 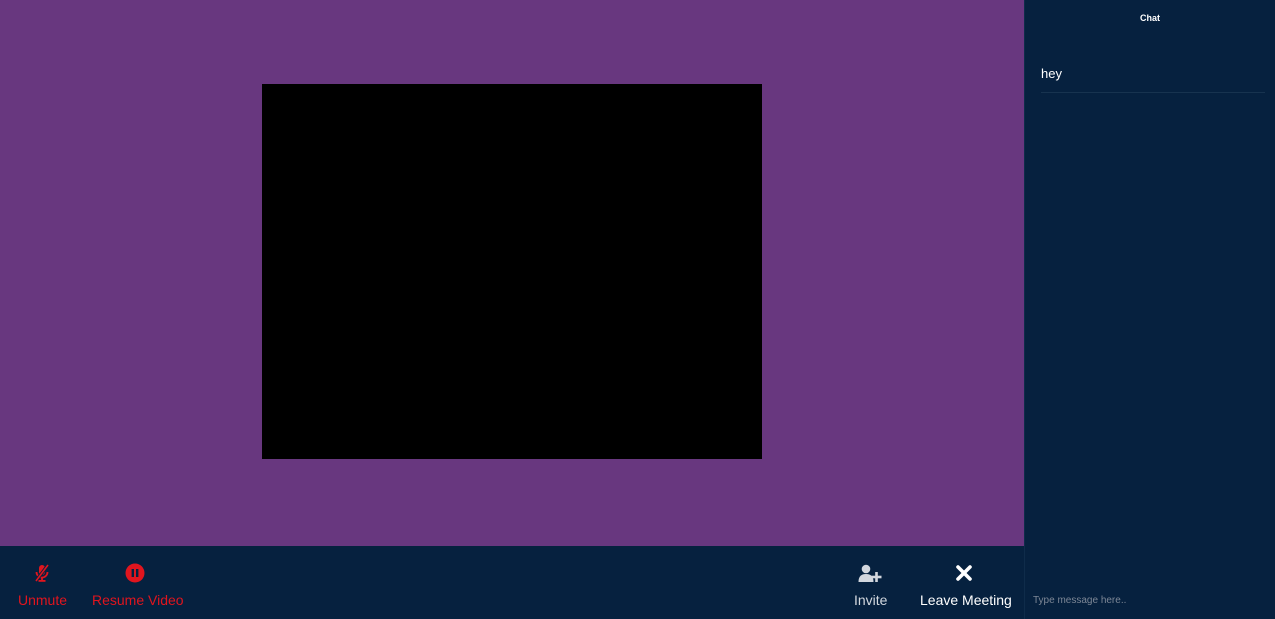 I want to click on unmute-button: Unmute, so click(x=43, y=582).